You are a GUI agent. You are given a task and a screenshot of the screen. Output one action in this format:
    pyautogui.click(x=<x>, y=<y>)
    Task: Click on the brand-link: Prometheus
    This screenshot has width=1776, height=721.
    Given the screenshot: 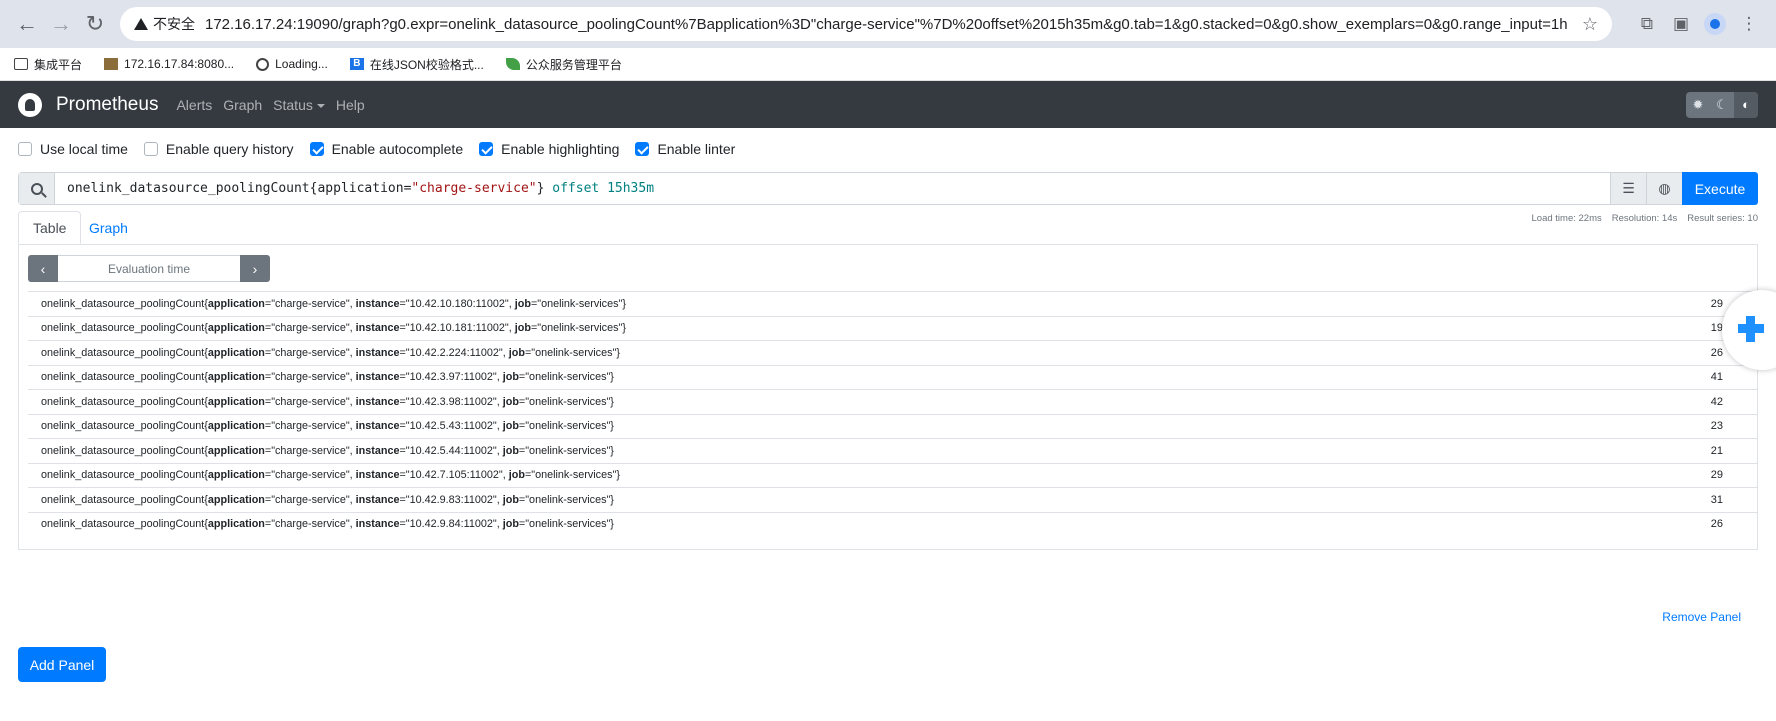 What is the action you would take?
    pyautogui.click(x=107, y=105)
    